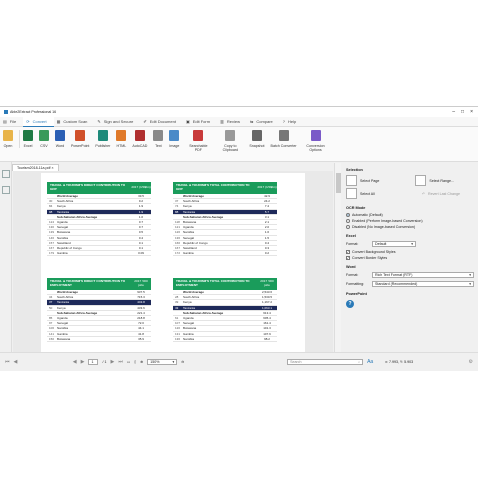 This screenshot has height=478, width=478. I want to click on row-rank: 126, so click(178, 232).